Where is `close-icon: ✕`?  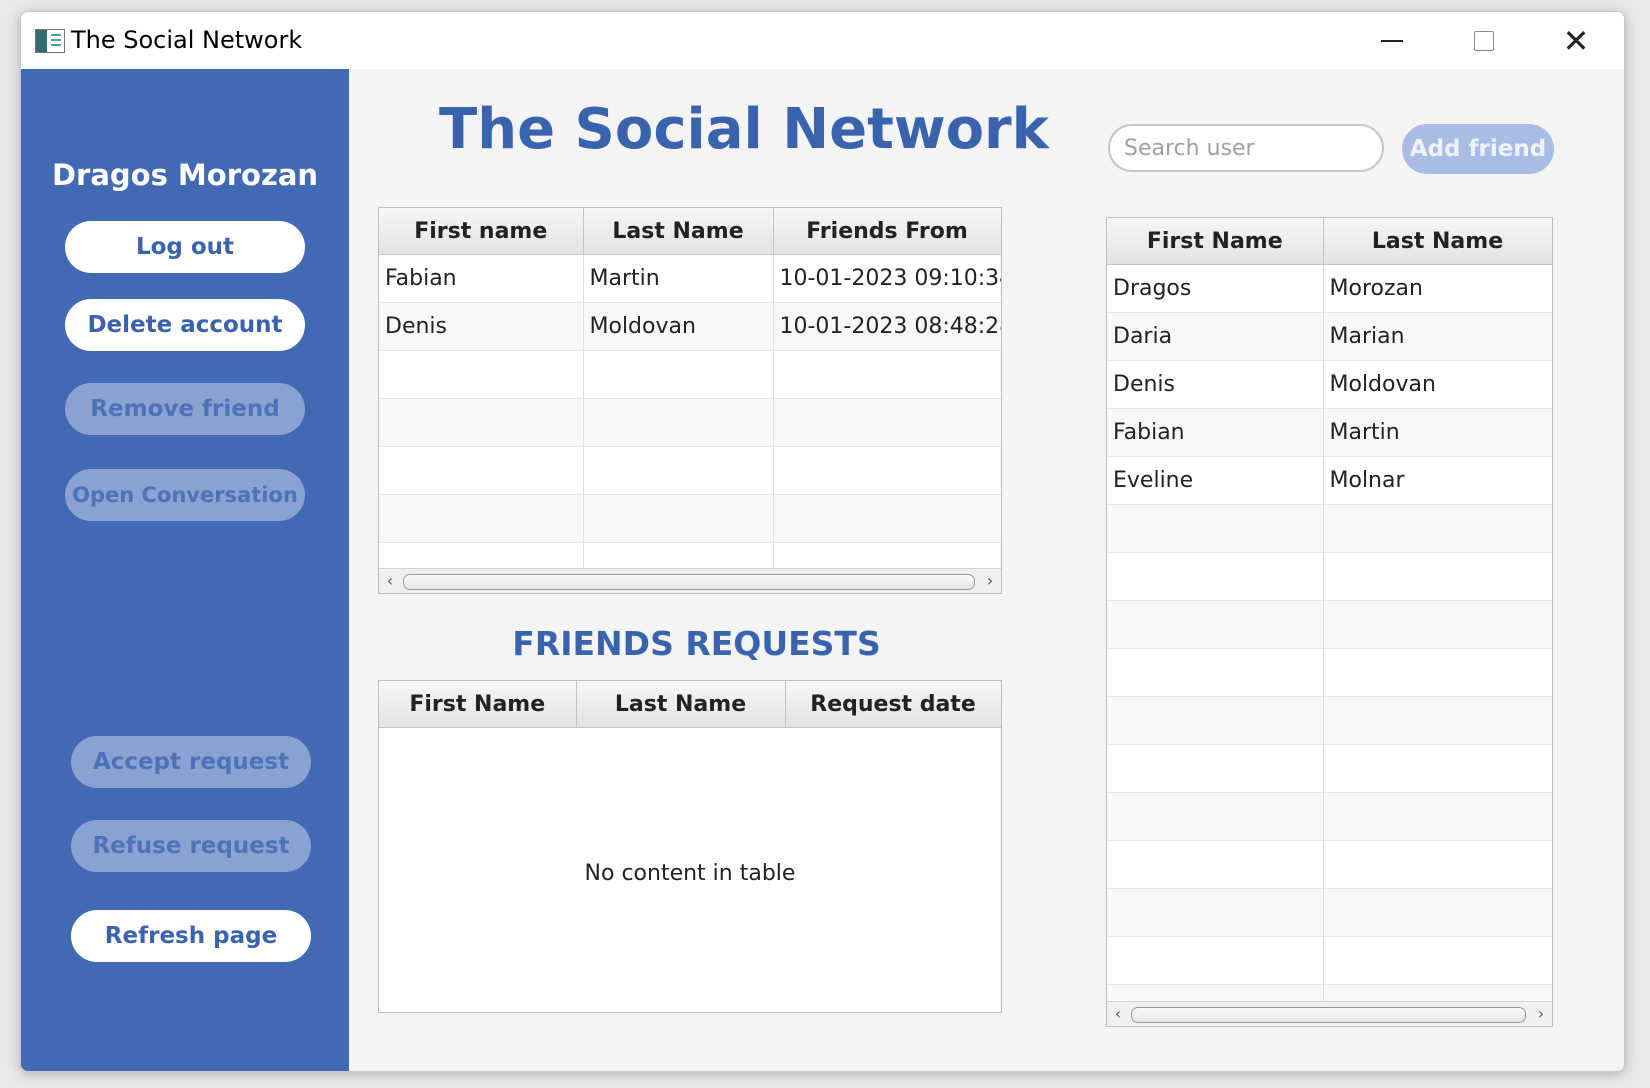
close-icon: ✕ is located at coordinates (1576, 40).